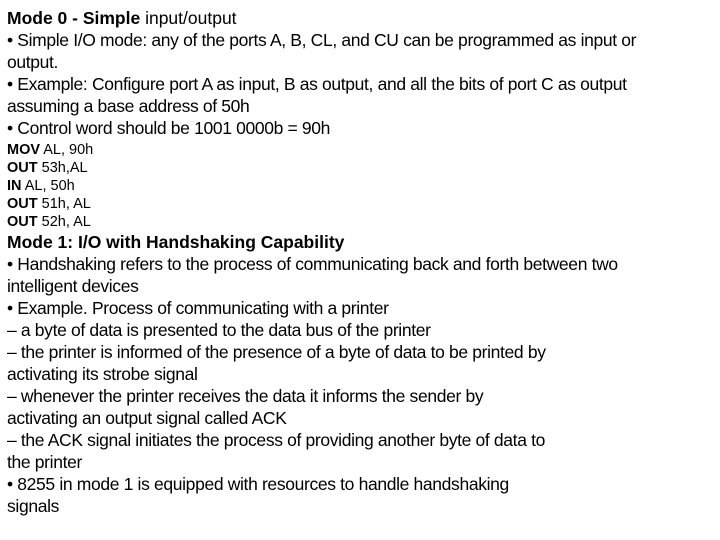  I want to click on mode1-text-line: intelligent devices, so click(73, 286).